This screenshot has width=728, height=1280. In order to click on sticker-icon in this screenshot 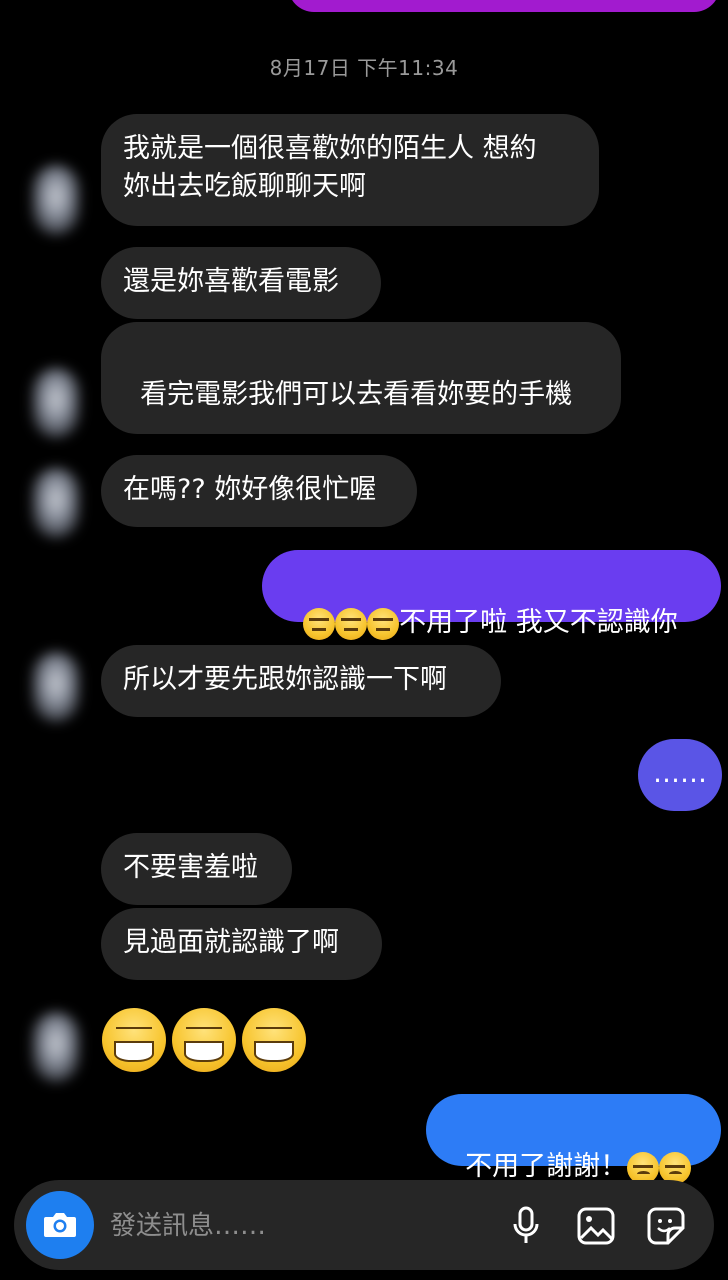, I will do `click(666, 1226)`.